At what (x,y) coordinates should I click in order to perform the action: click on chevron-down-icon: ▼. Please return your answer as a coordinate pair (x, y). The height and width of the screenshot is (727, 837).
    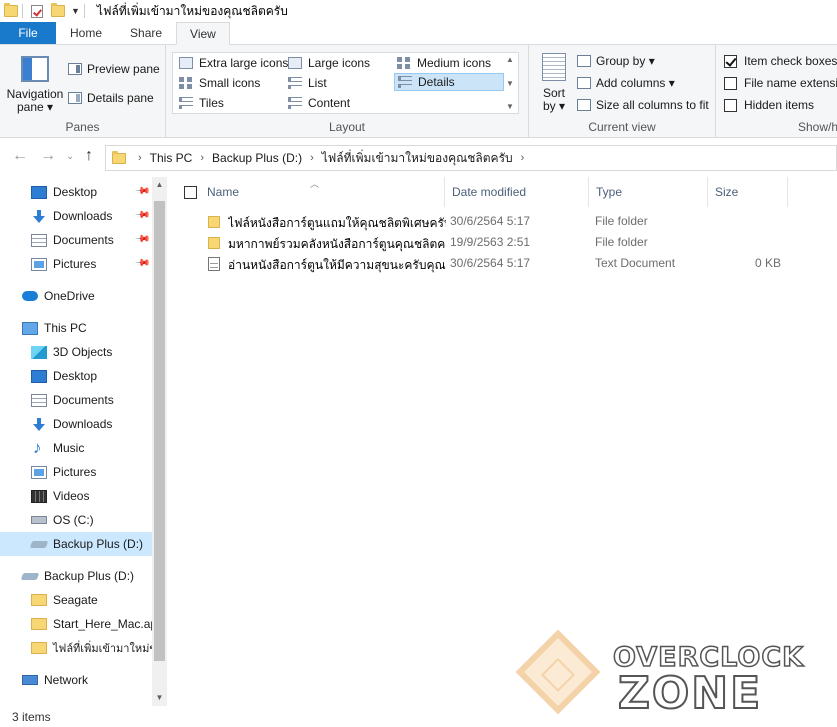
    Looking at the image, I should click on (510, 83).